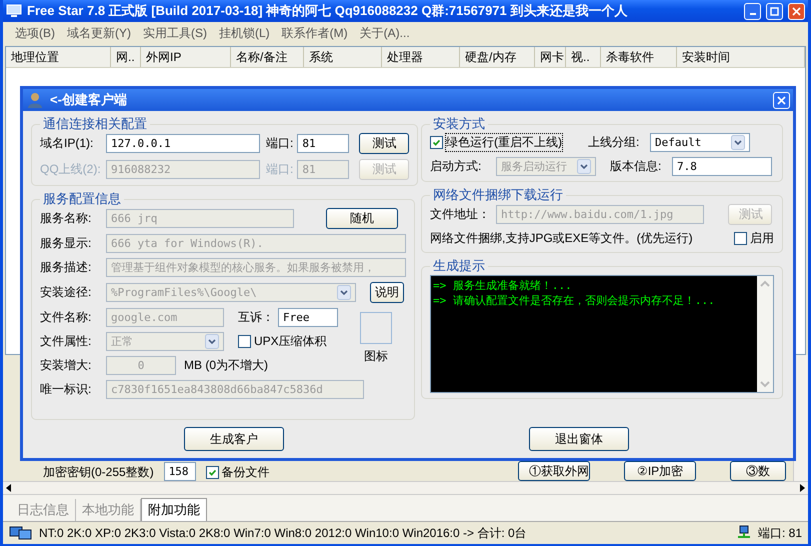 Image resolution: width=811 pixels, height=546 pixels. I want to click on text-field: 7.8, so click(722, 166).